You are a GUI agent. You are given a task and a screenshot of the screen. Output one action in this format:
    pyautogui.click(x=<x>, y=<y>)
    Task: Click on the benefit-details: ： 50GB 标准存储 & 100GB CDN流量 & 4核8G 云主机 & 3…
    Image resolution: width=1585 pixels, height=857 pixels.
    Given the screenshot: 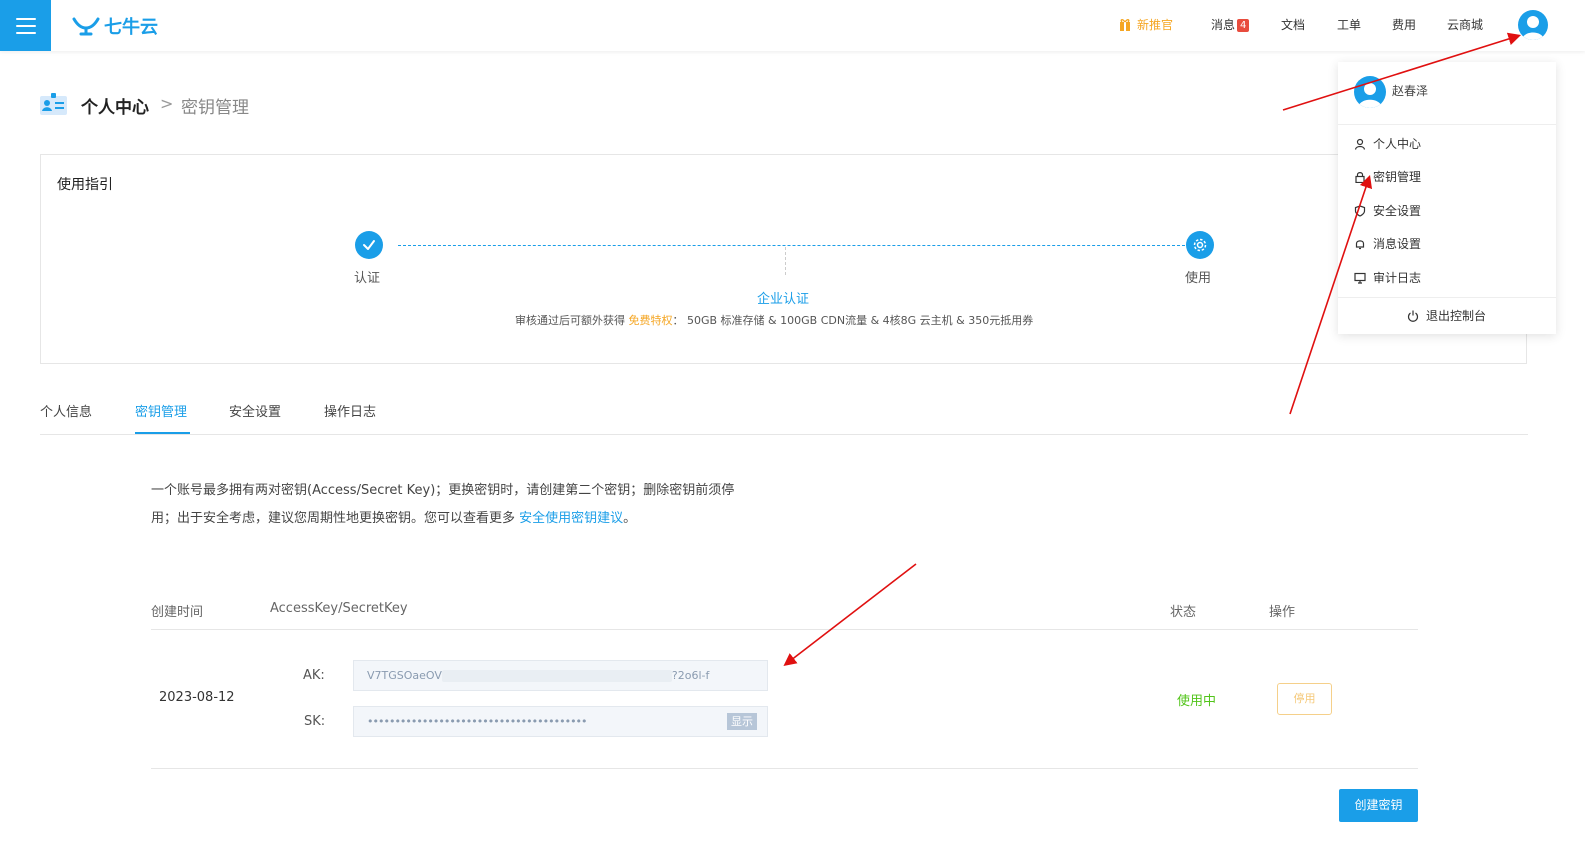 What is the action you would take?
    pyautogui.click(x=853, y=320)
    